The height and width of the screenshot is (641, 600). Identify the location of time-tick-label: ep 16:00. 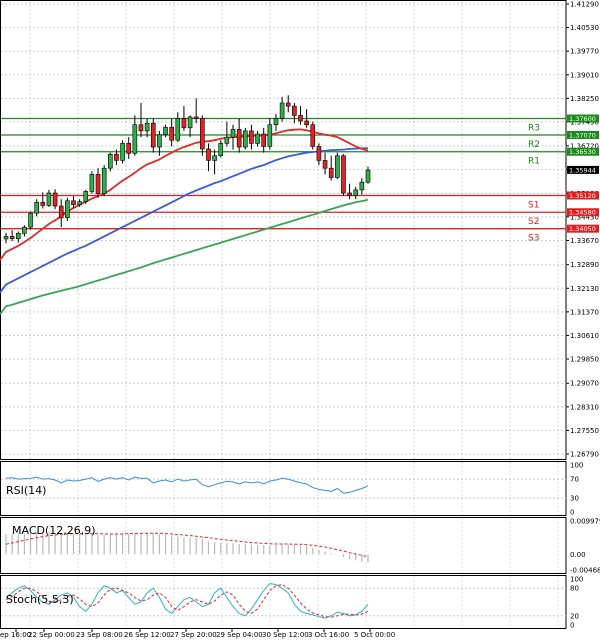
(15, 635).